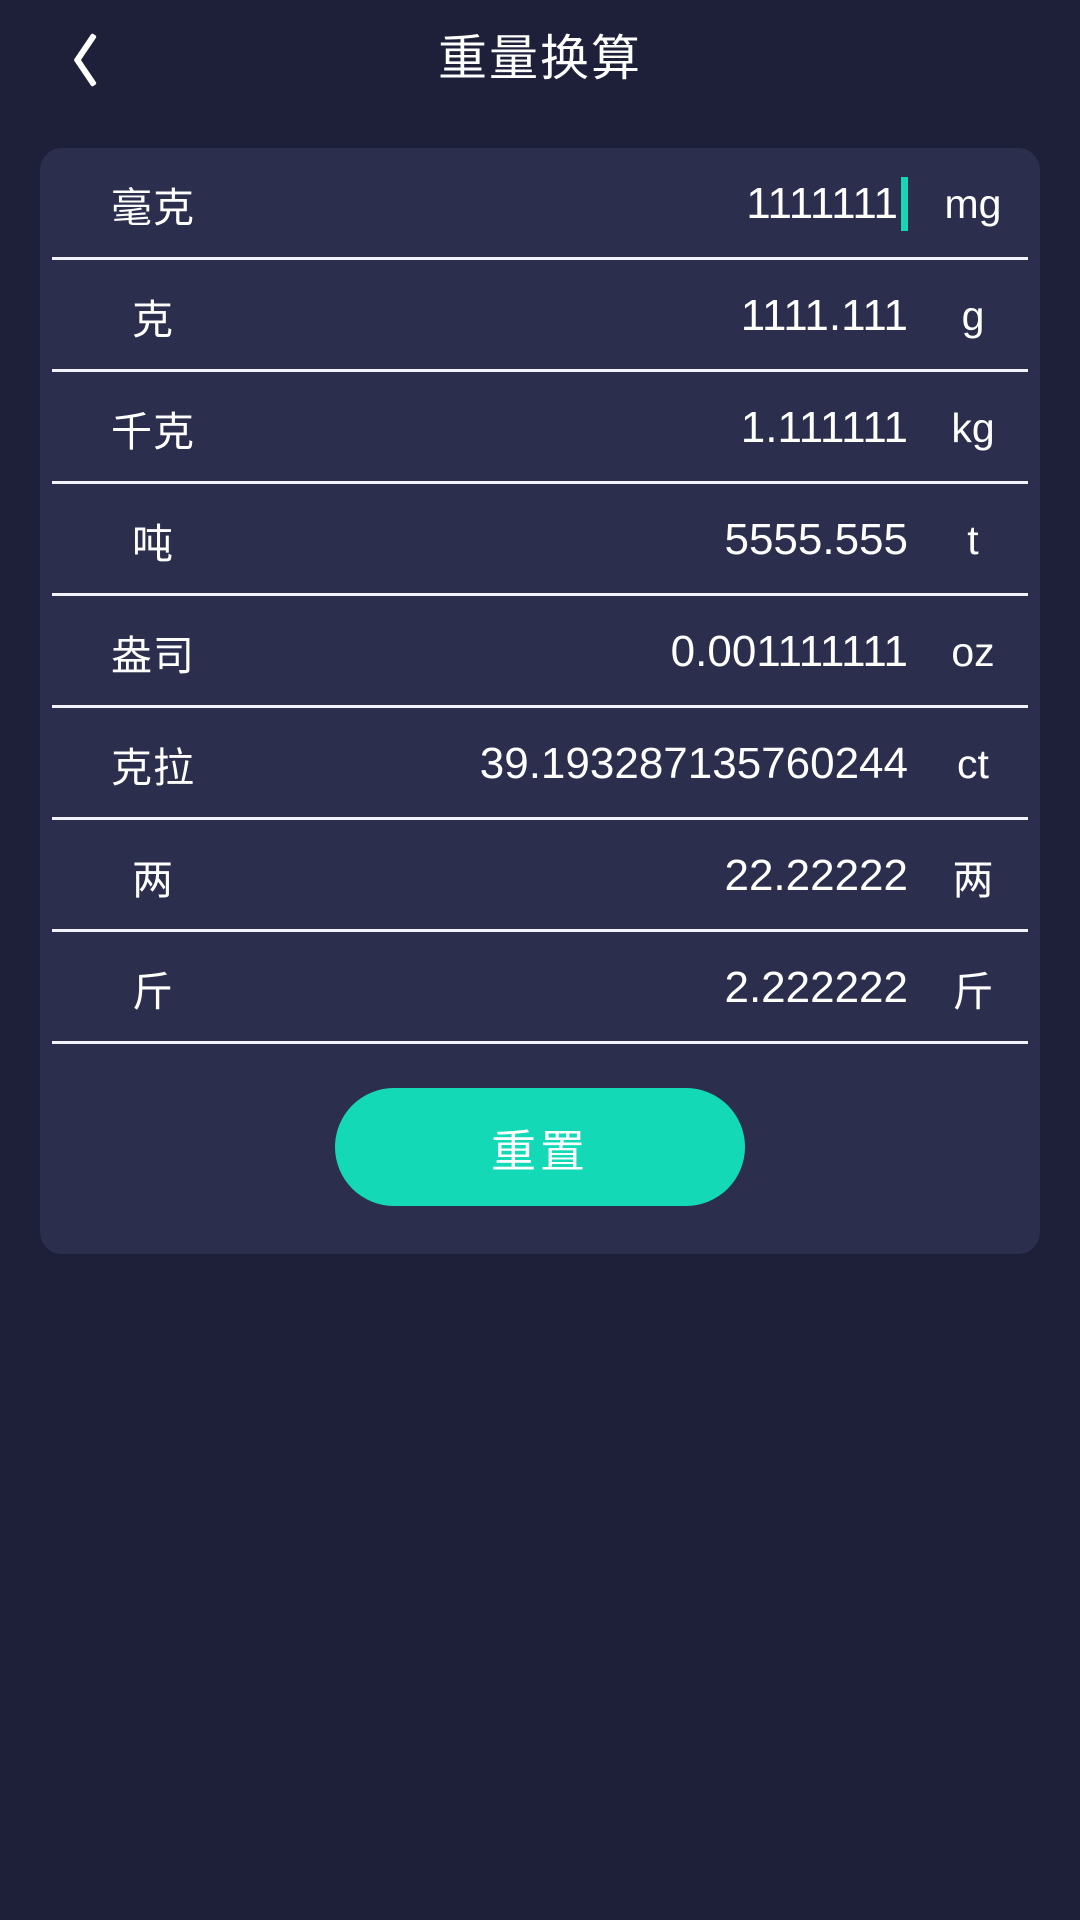 This screenshot has height=1920, width=1080. What do you see at coordinates (540, 1042) in the screenshot?
I see `row-separator` at bounding box center [540, 1042].